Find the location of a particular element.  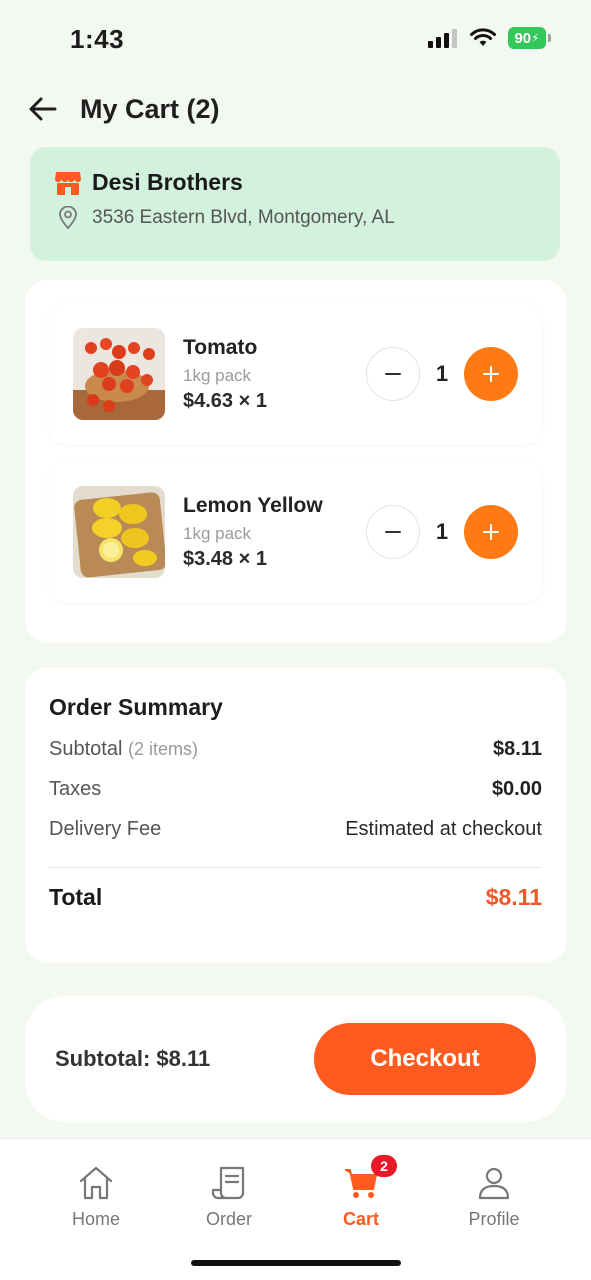

back-button is located at coordinates (43, 109).